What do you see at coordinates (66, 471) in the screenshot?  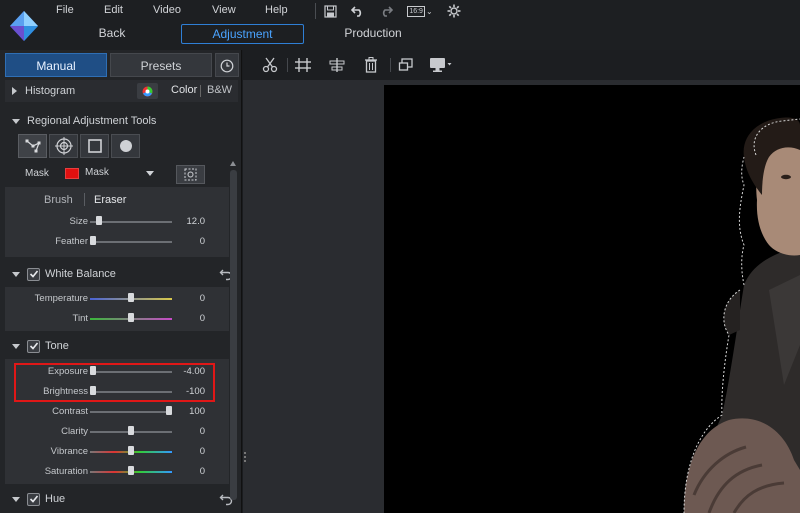 I see `slider-label: Saturation` at bounding box center [66, 471].